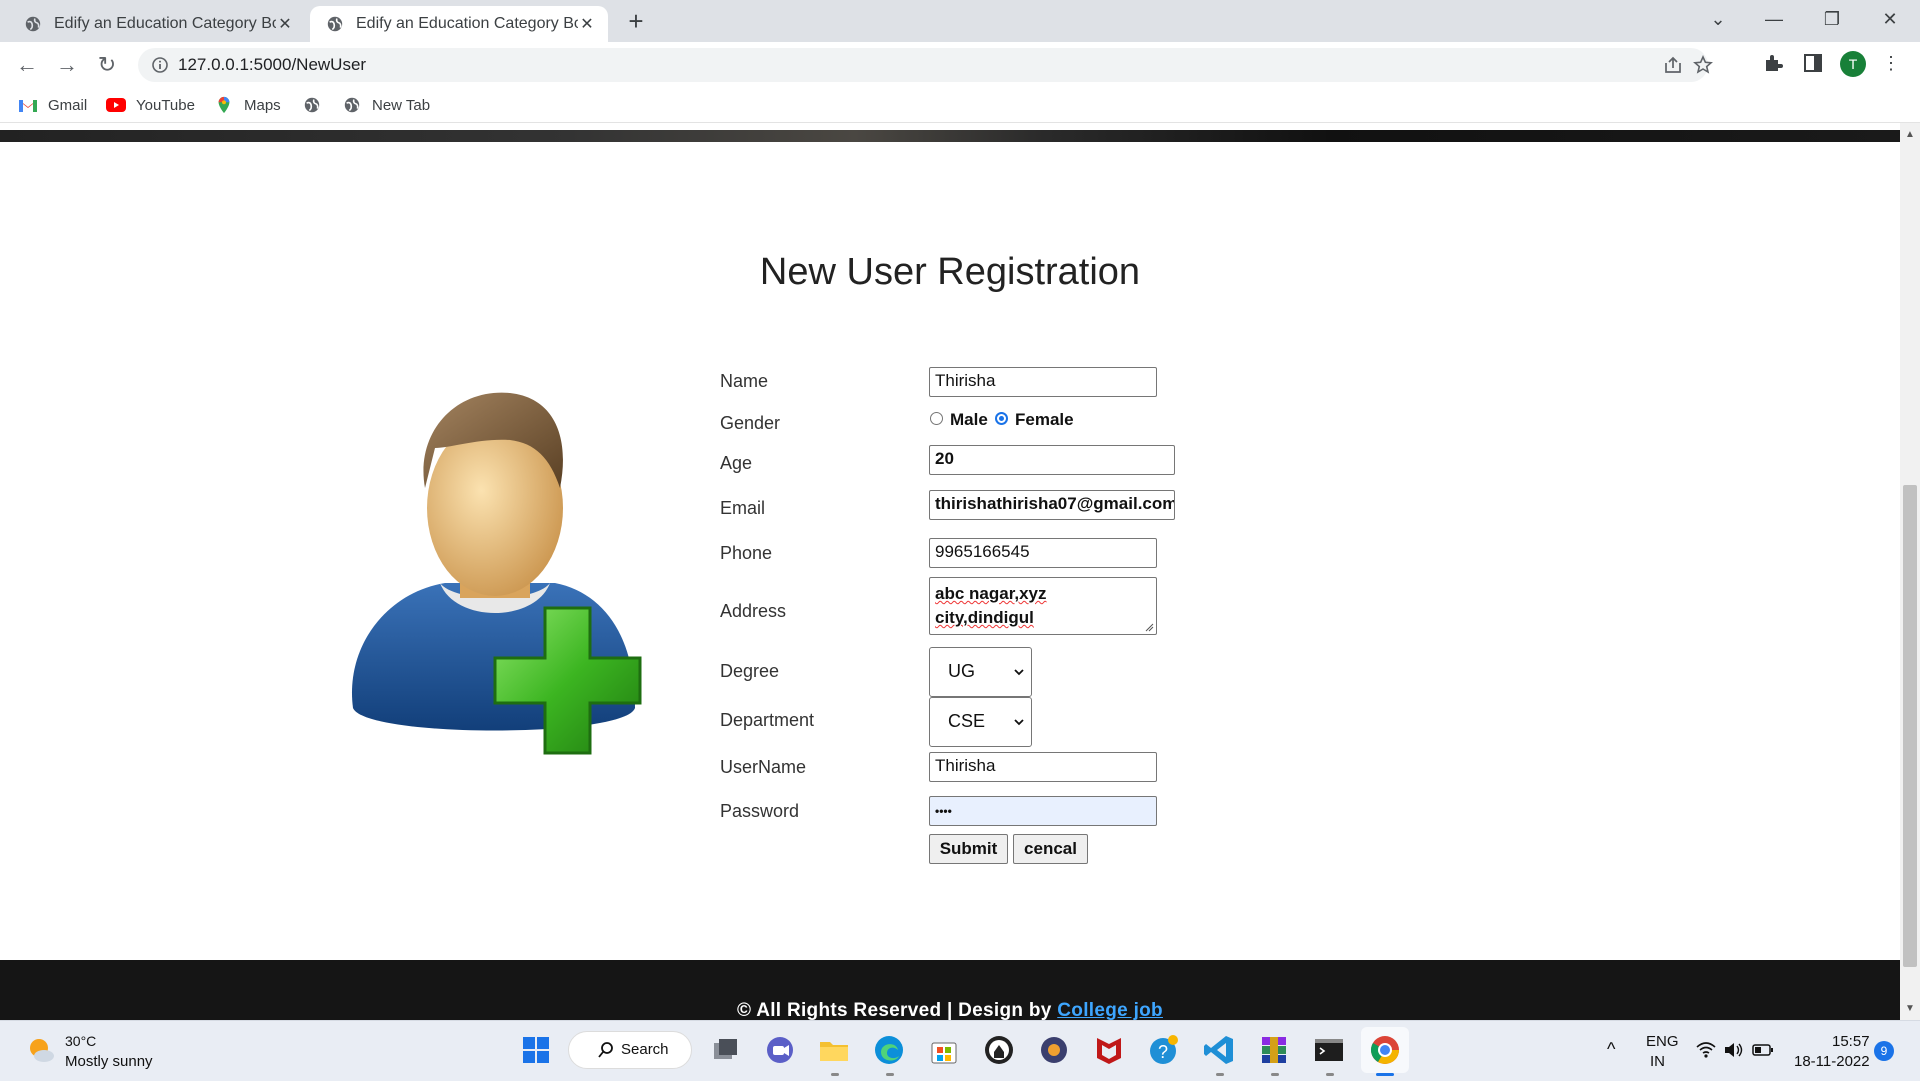 The height and width of the screenshot is (1081, 1920). What do you see at coordinates (736, 463) in the screenshot?
I see `age-label: Age` at bounding box center [736, 463].